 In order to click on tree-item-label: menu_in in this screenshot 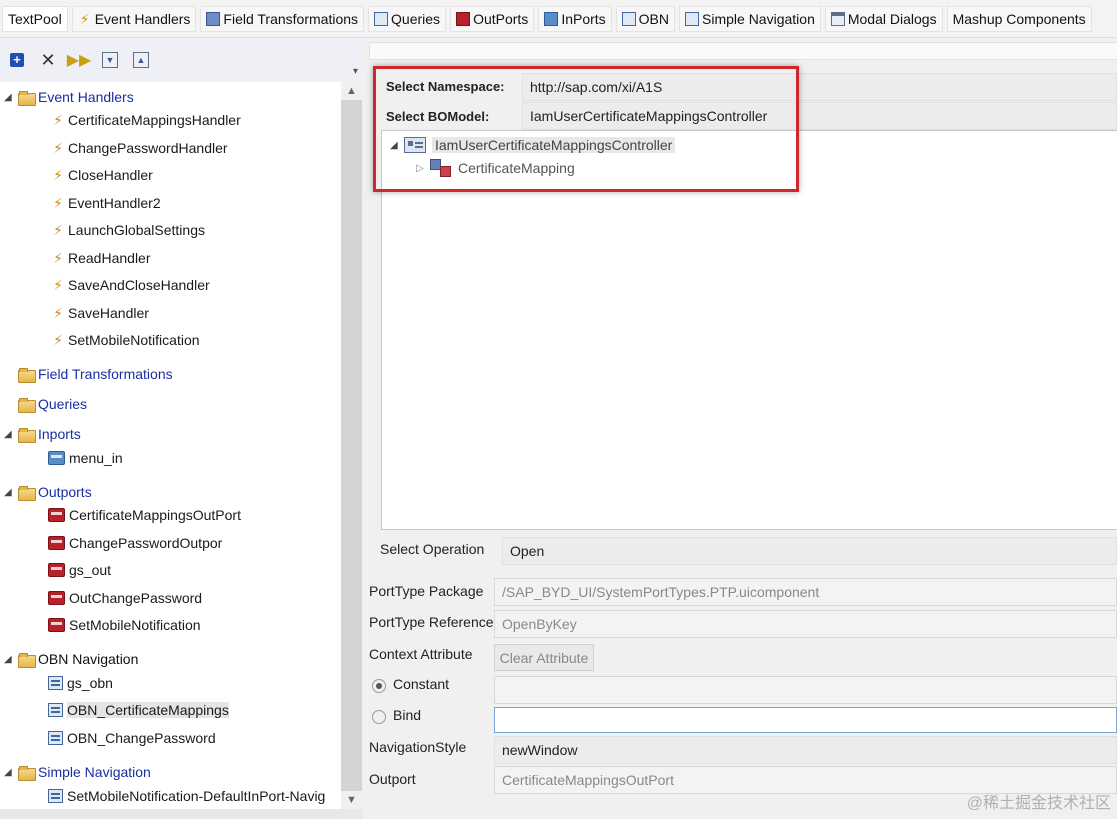, I will do `click(96, 458)`.